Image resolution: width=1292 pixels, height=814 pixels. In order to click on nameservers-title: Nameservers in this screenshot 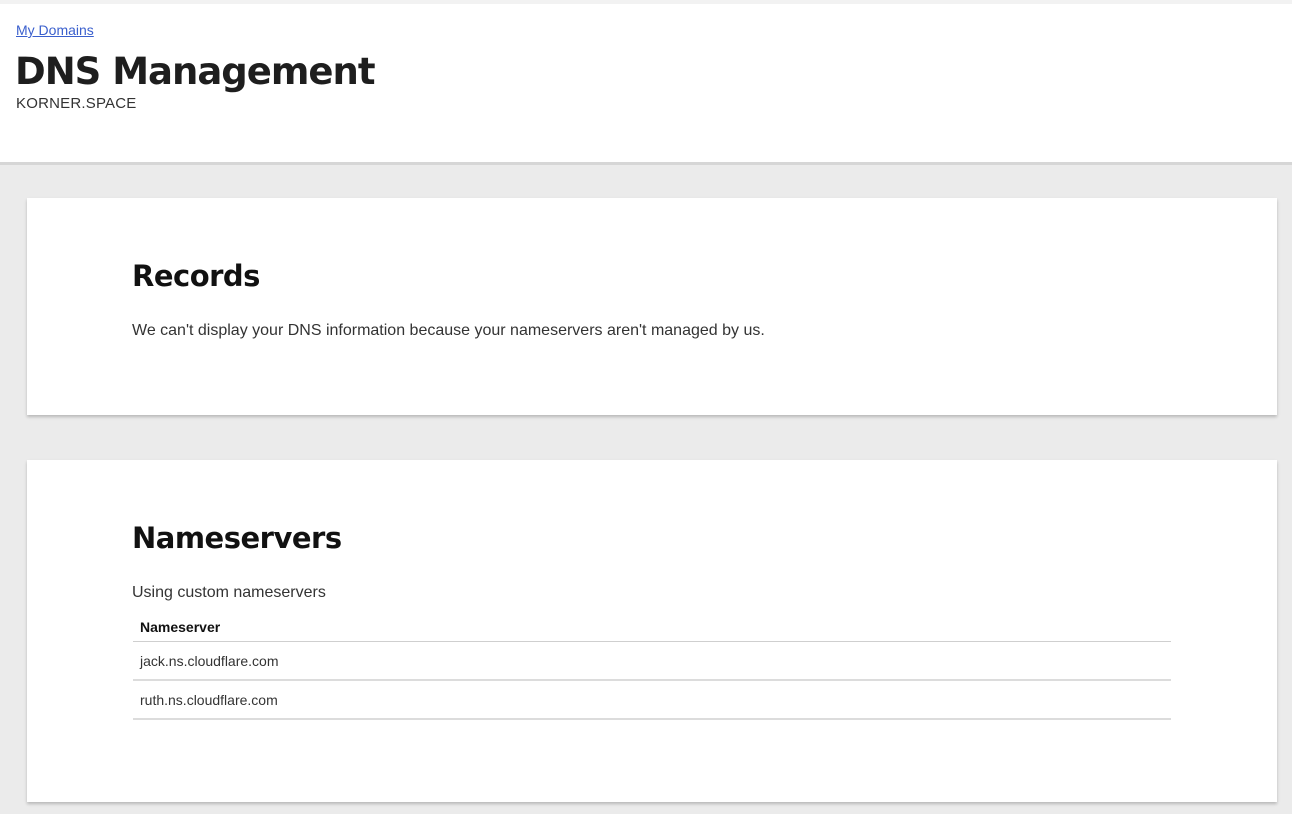, I will do `click(237, 538)`.